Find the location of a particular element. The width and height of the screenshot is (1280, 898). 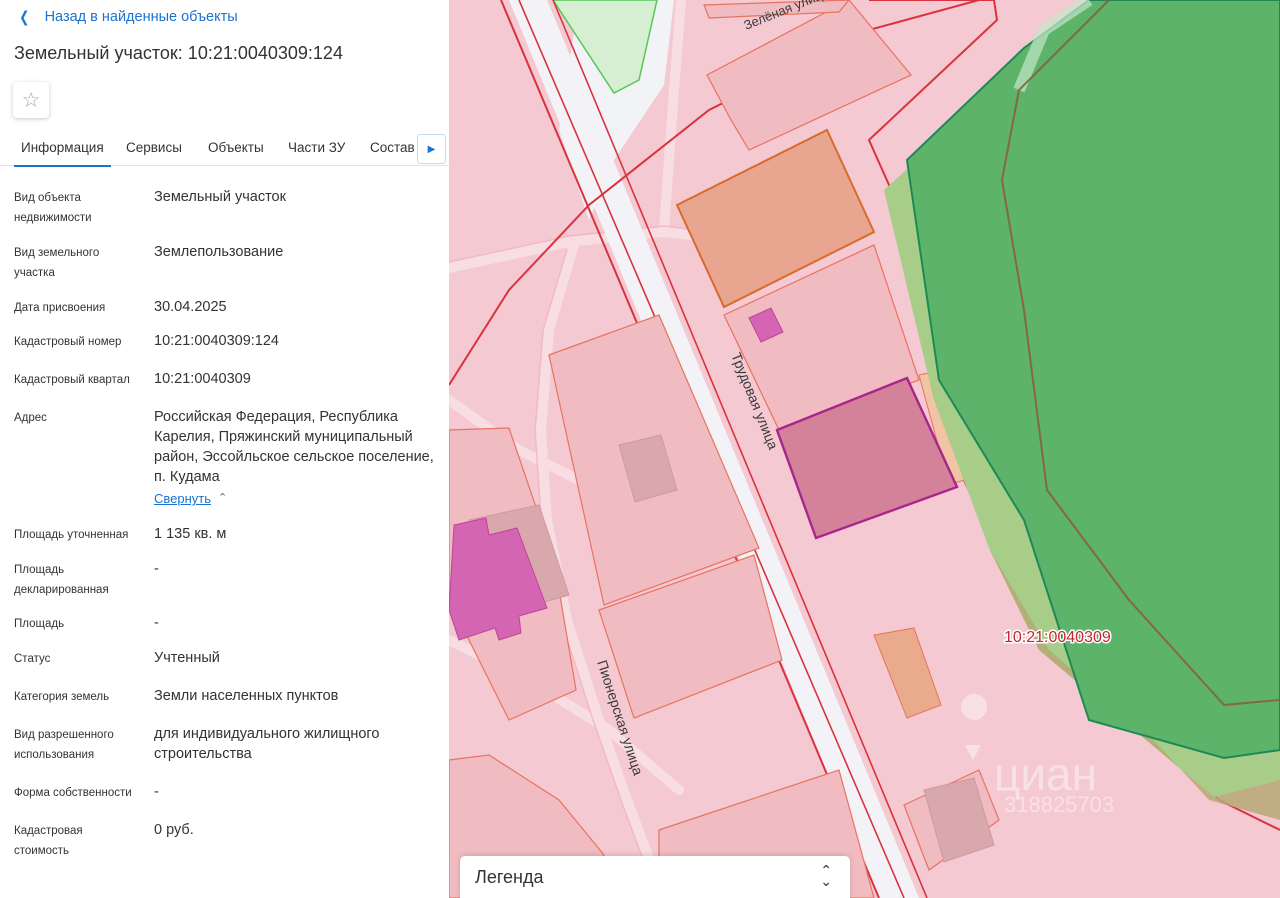

field-value-area-declared: - is located at coordinates (156, 569).